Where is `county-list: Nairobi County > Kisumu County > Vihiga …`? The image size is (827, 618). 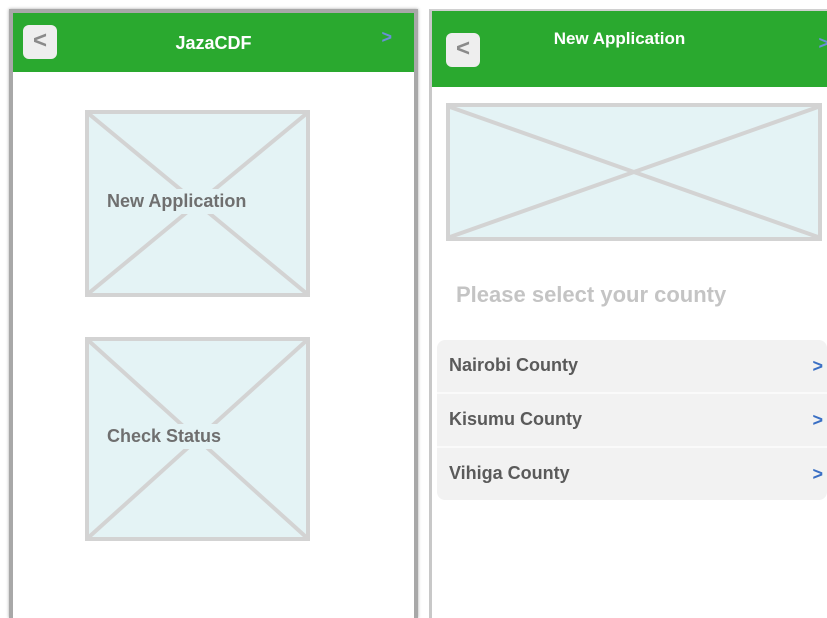 county-list: Nairobi County > Kisumu County > Vihiga … is located at coordinates (632, 420).